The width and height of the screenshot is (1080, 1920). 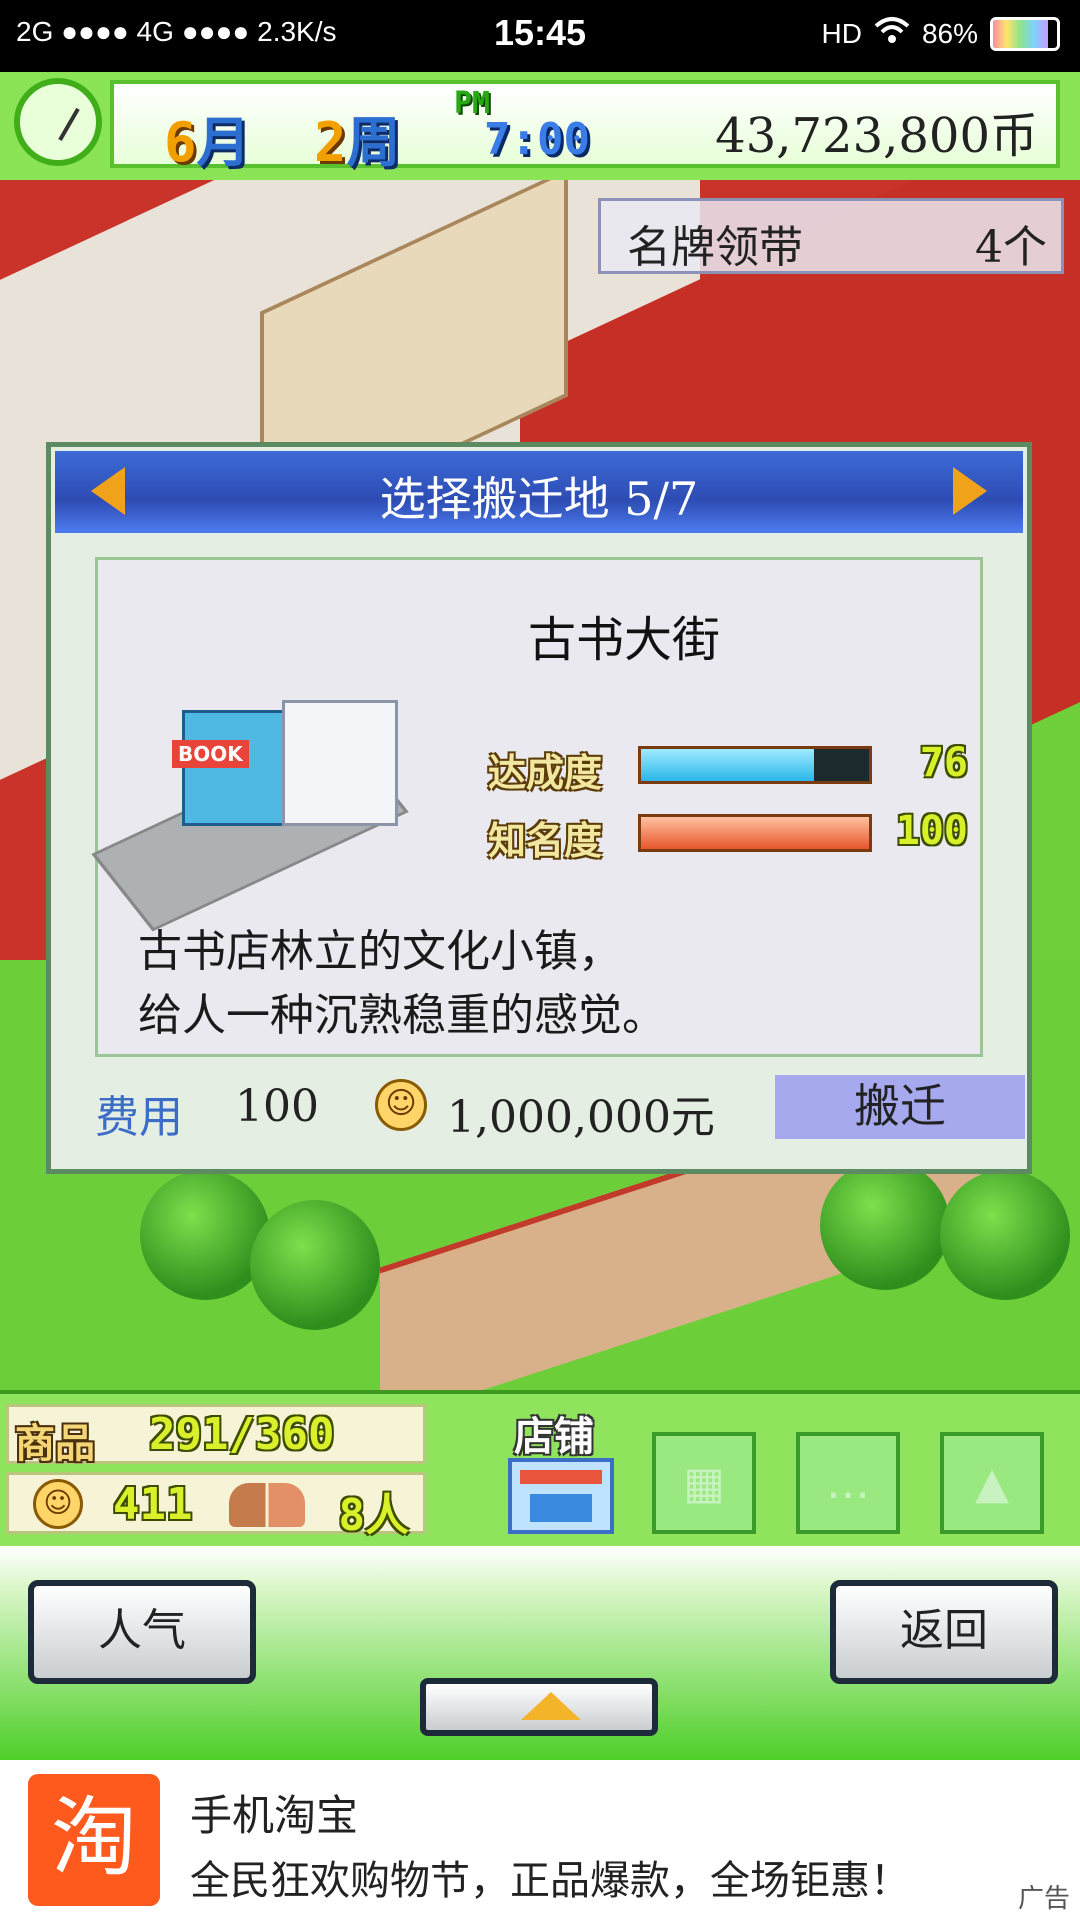 What do you see at coordinates (207, 142) in the screenshot?
I see `month-display: 6月` at bounding box center [207, 142].